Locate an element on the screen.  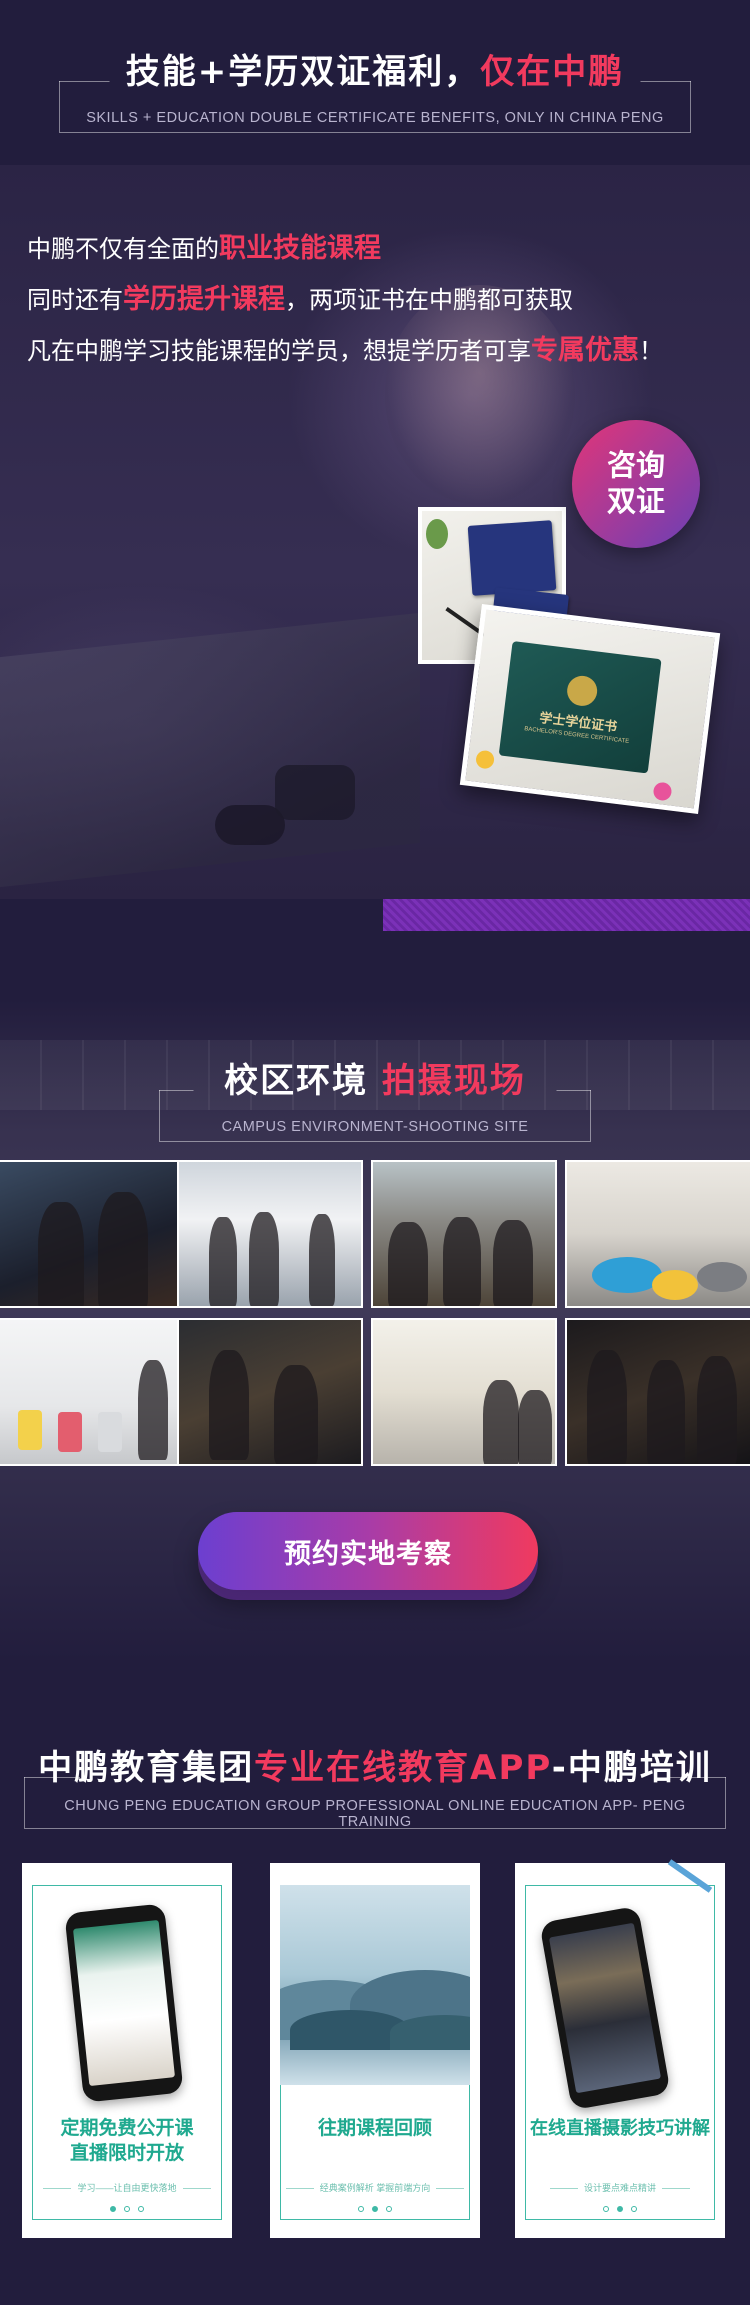
intro-highlight-degree: 学历提升课程 is located at coordinates (204, 299).